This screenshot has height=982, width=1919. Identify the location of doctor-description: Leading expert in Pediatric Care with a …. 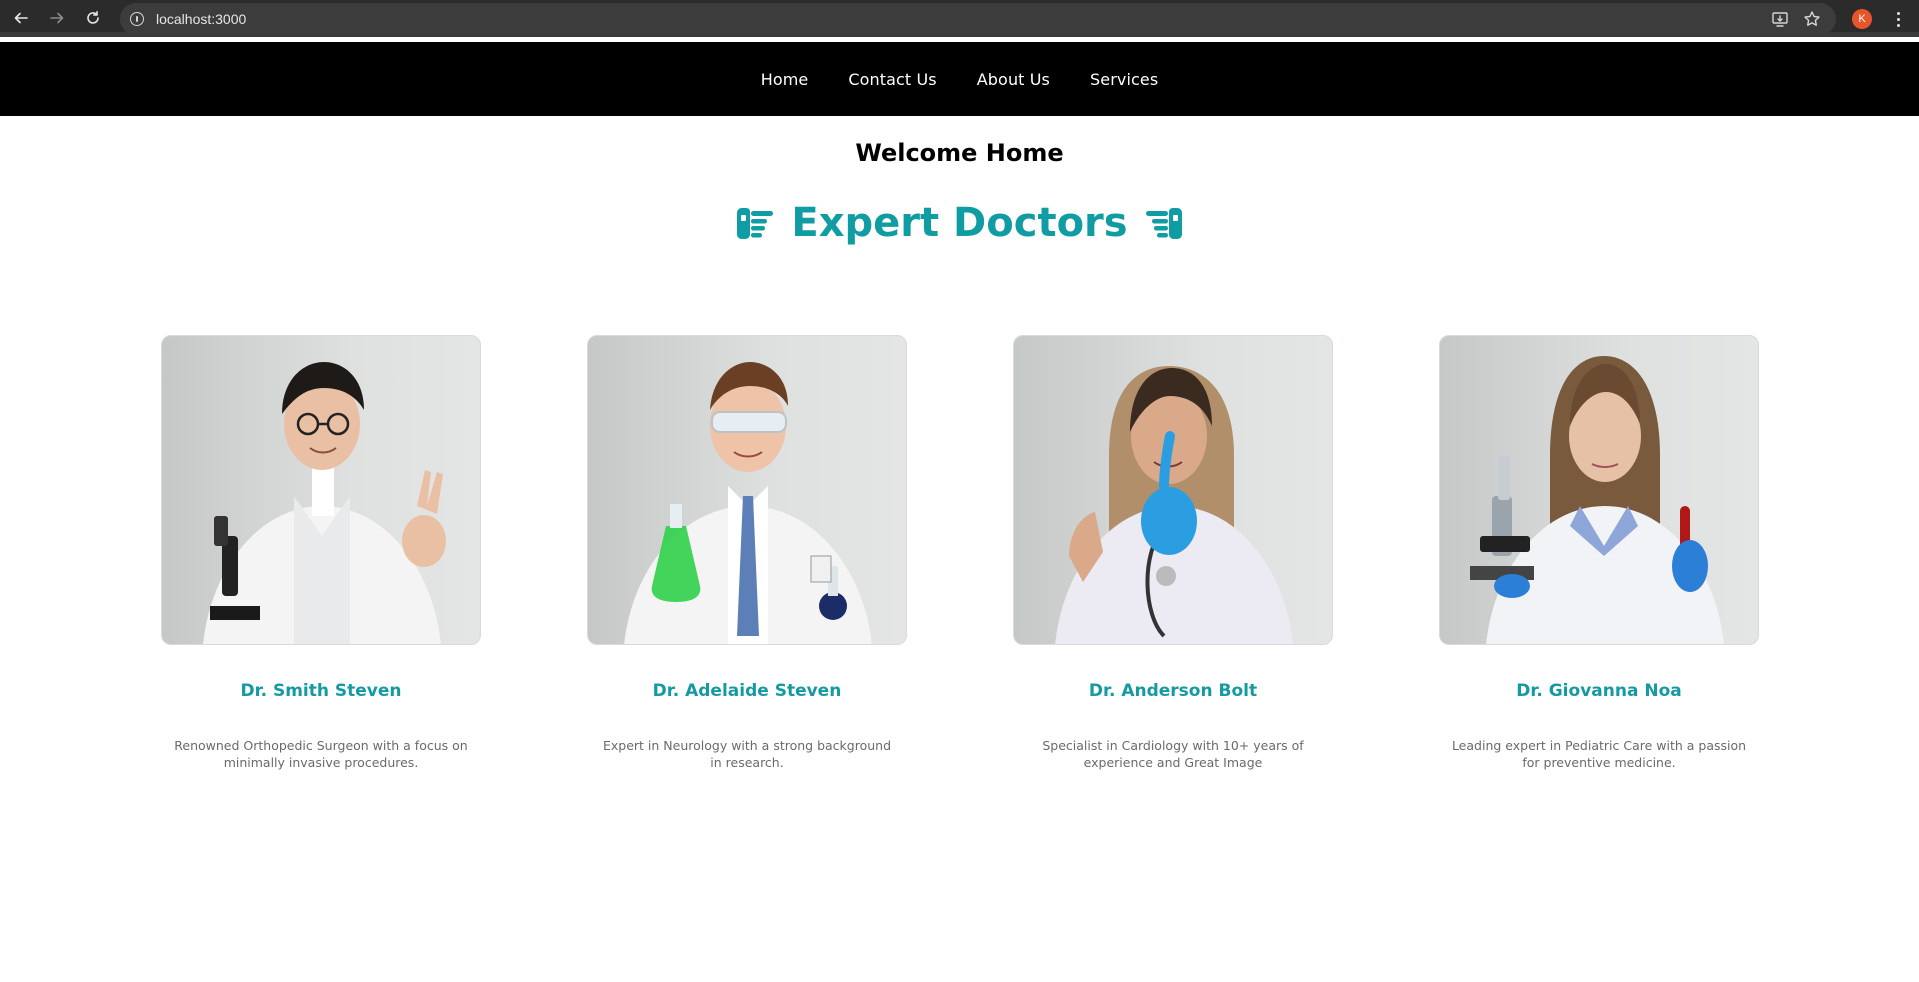
(1599, 754).